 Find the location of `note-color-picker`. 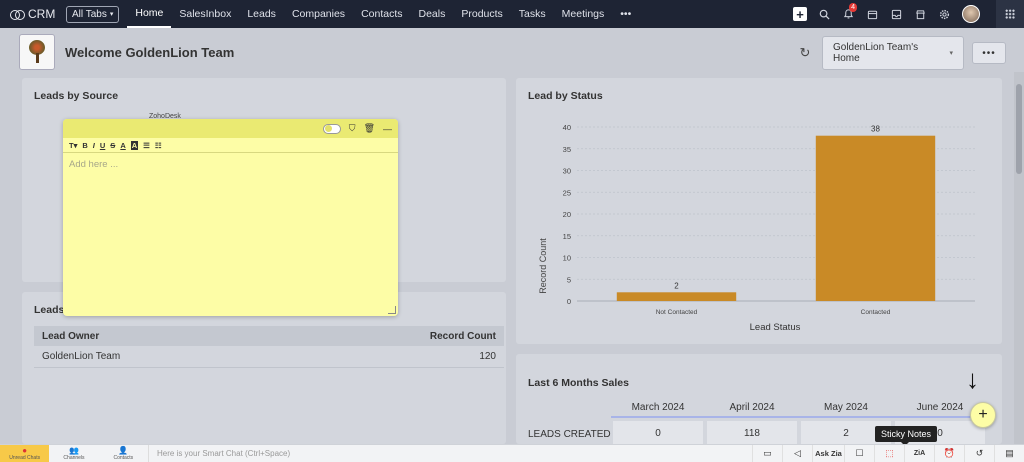

note-color-picker is located at coordinates (331, 128).